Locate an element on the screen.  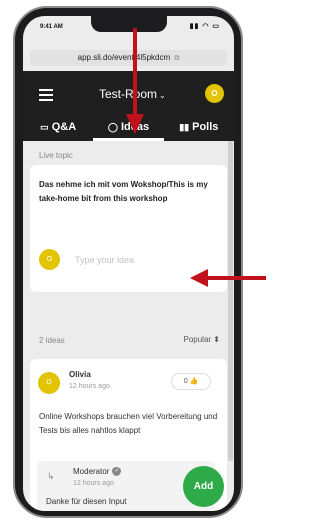
idea-timestamp: 12 hours ago is located at coordinates (89, 386).